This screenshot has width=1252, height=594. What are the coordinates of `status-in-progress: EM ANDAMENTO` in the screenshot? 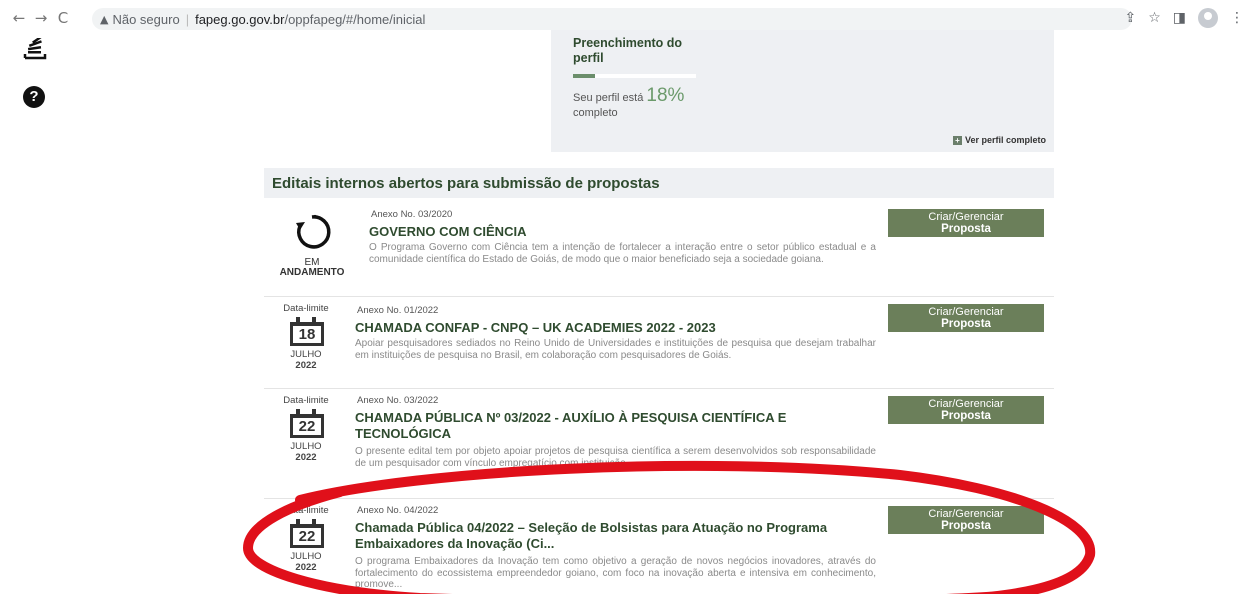 It's located at (312, 243).